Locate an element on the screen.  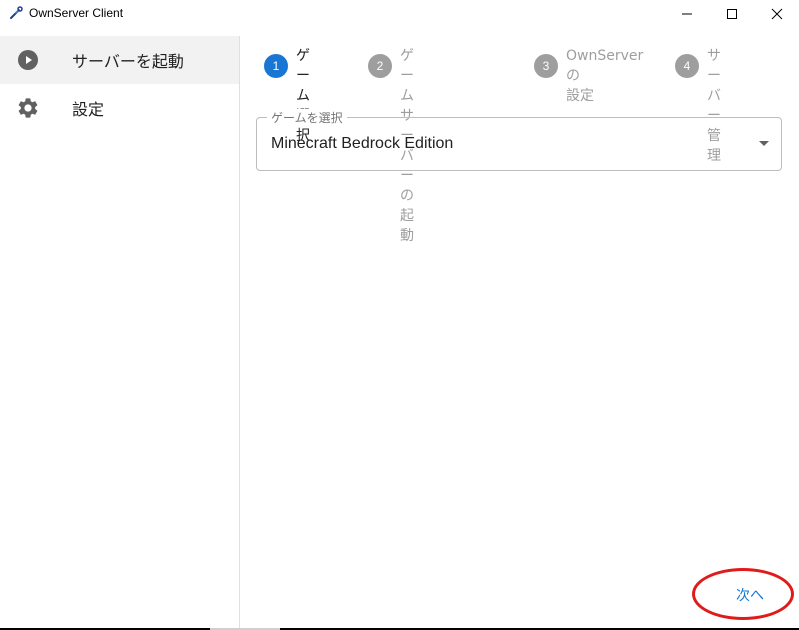
maximize-icon is located at coordinates (732, 14).